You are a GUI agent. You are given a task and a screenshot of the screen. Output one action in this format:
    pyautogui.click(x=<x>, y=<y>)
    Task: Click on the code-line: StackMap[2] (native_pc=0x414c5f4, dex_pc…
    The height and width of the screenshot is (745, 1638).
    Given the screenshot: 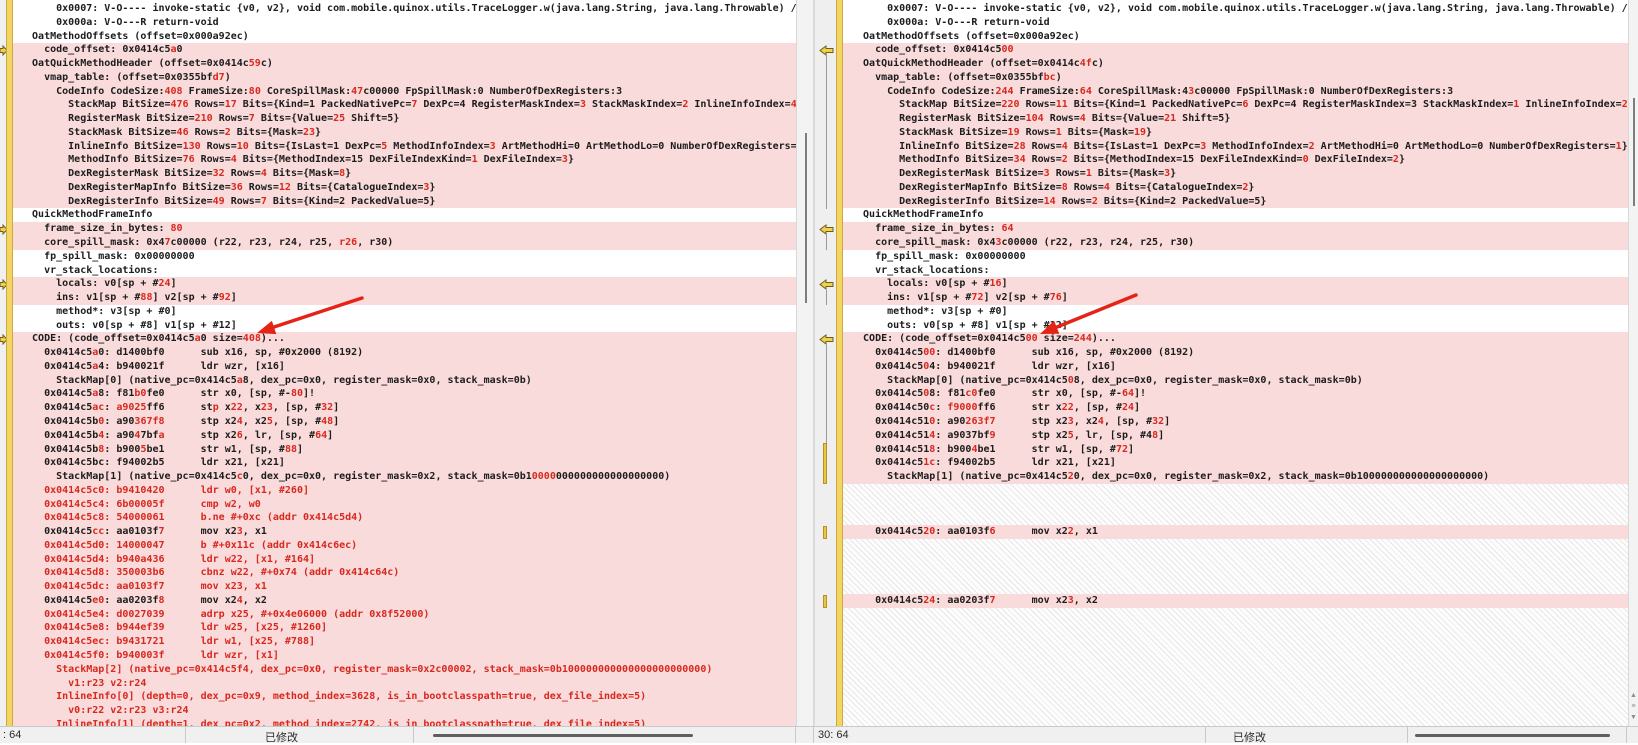 What is the action you would take?
    pyautogui.click(x=404, y=669)
    